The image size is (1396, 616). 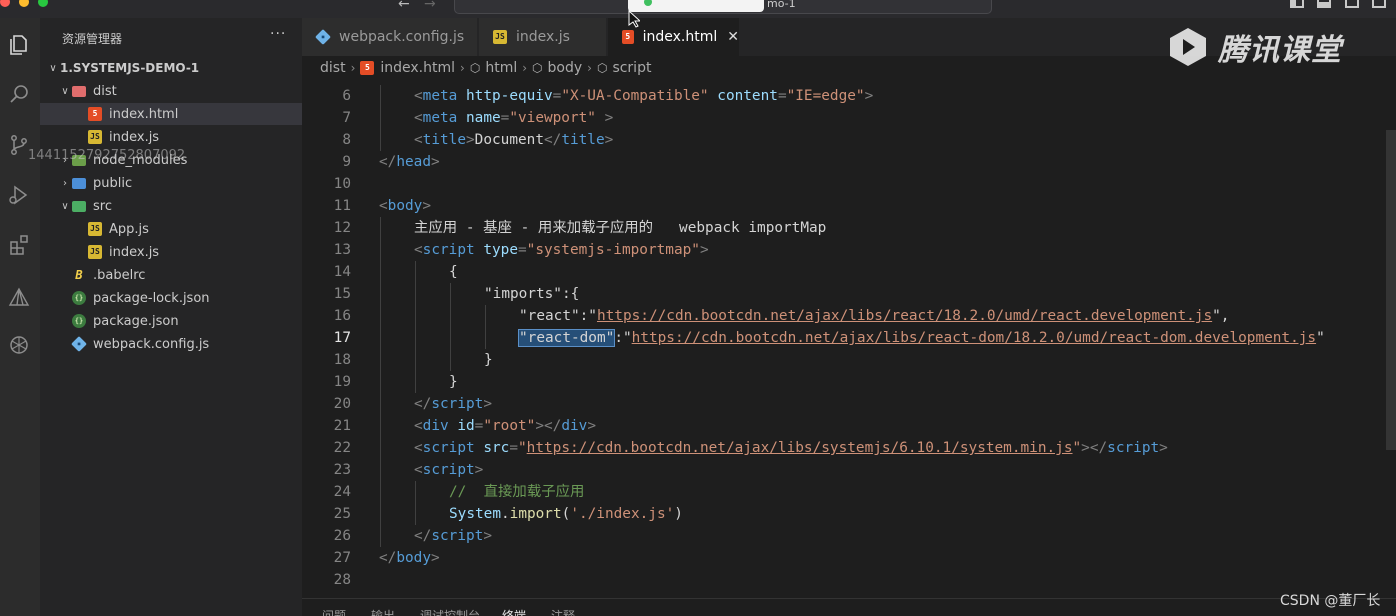 What do you see at coordinates (390, 37) in the screenshot?
I see `tab-webpack-config: ◆ webpack.config.js` at bounding box center [390, 37].